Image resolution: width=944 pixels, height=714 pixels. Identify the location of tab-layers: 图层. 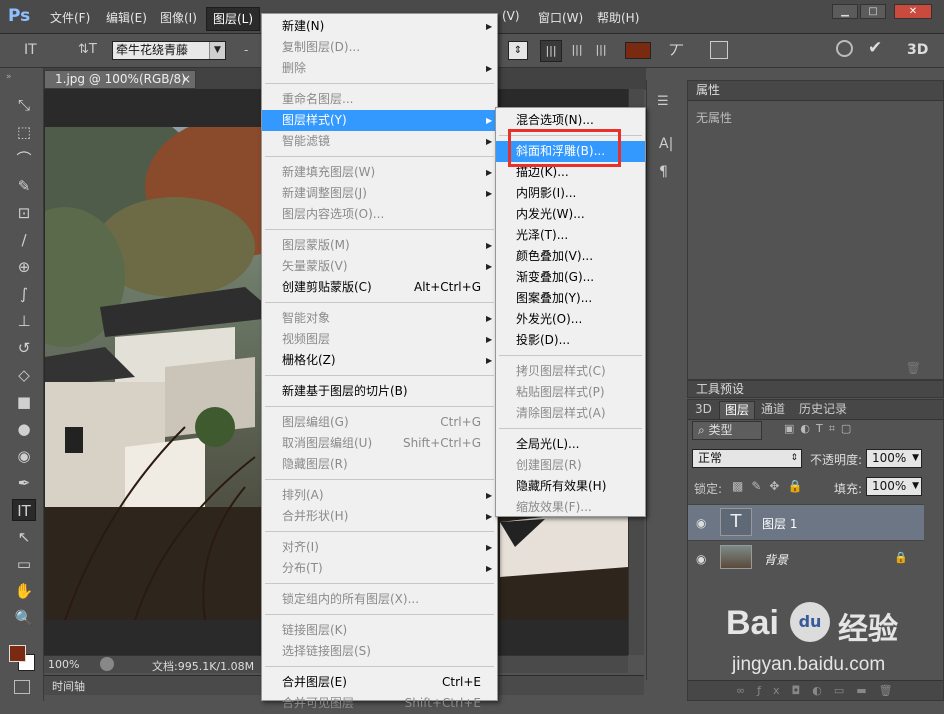
(737, 410).